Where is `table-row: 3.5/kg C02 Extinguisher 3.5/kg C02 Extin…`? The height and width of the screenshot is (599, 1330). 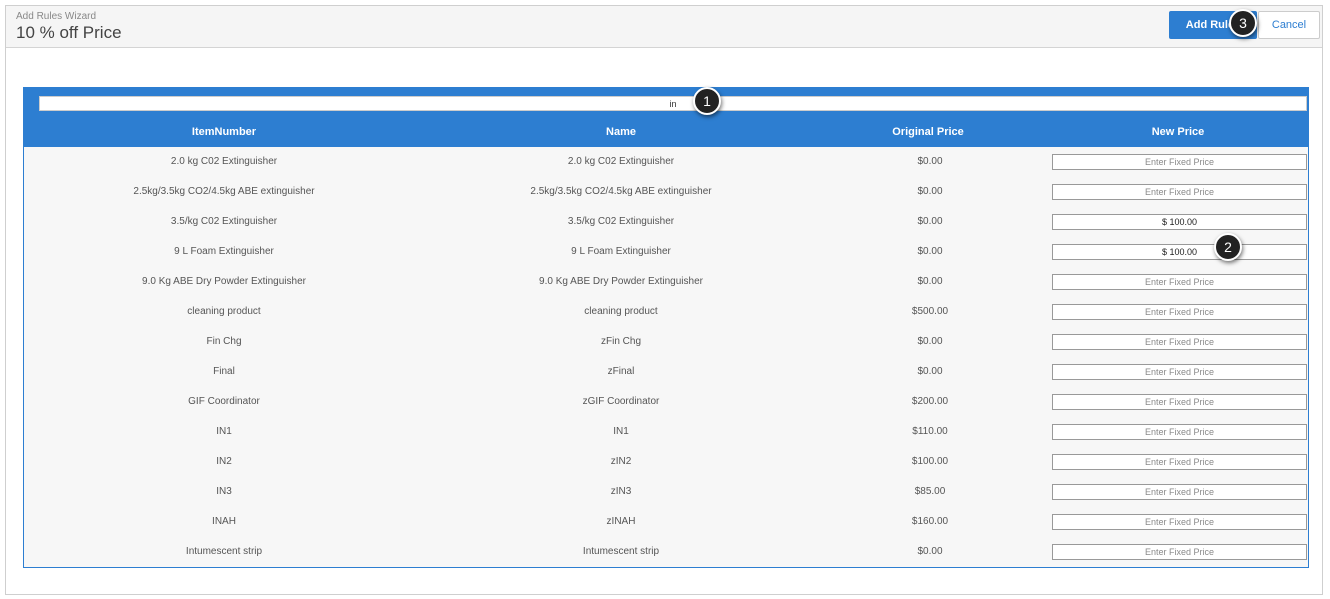
table-row: 3.5/kg C02 Extinguisher 3.5/kg C02 Extin… is located at coordinates (666, 222).